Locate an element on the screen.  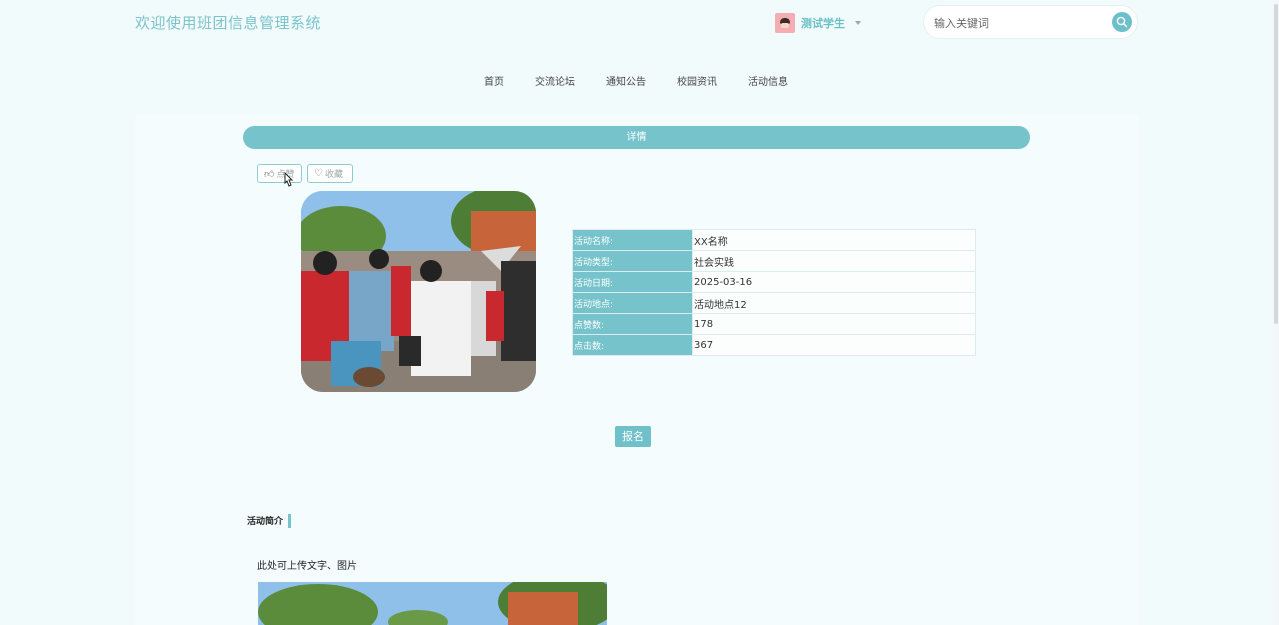
field-key: 活动名称: is located at coordinates (632, 240).